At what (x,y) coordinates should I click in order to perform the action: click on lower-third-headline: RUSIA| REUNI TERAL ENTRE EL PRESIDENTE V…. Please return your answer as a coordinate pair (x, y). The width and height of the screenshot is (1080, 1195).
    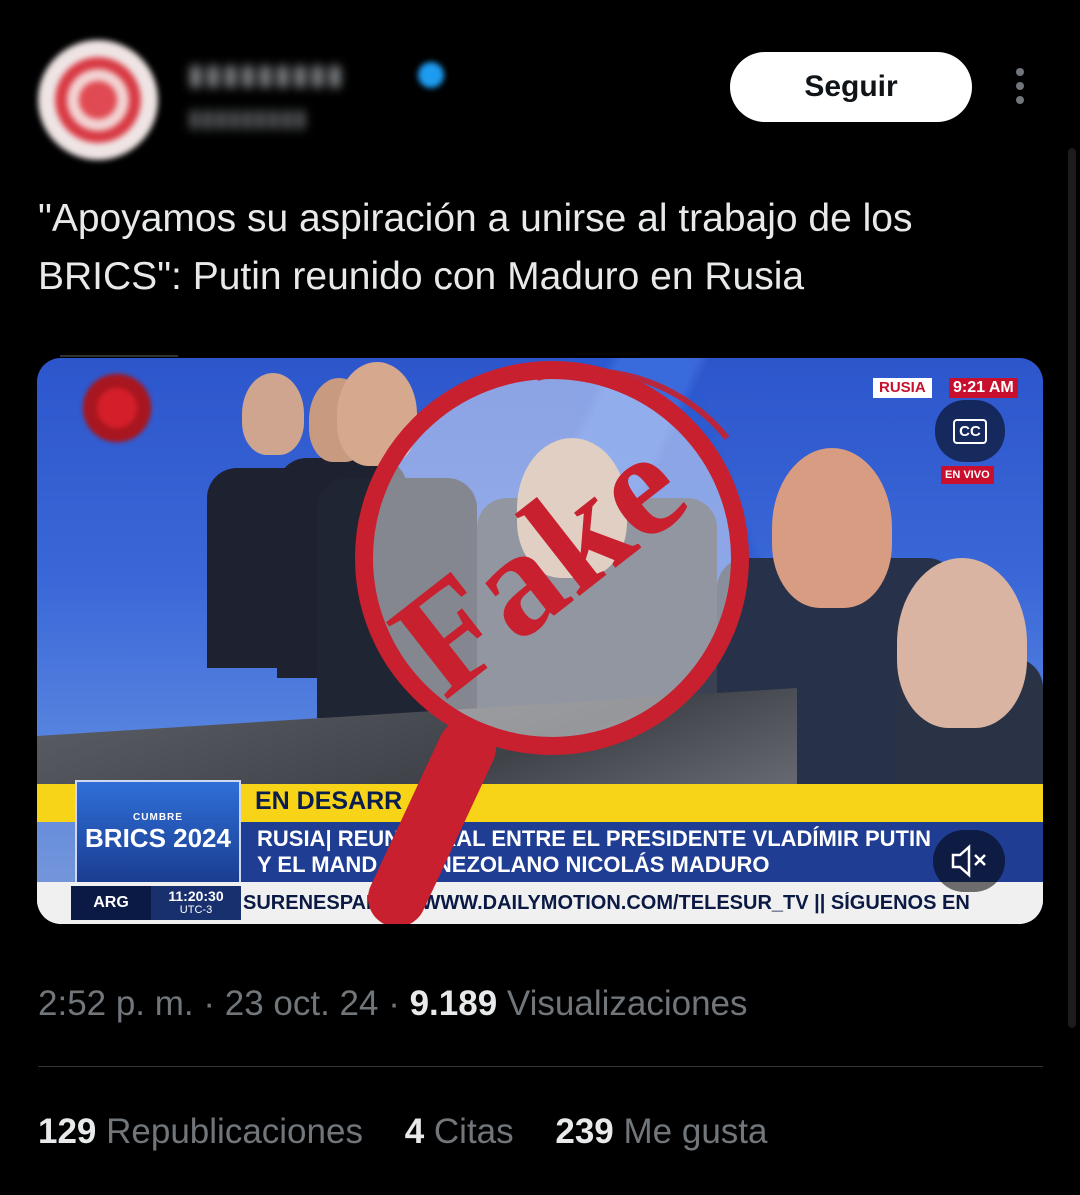
    Looking at the image, I should click on (640, 852).